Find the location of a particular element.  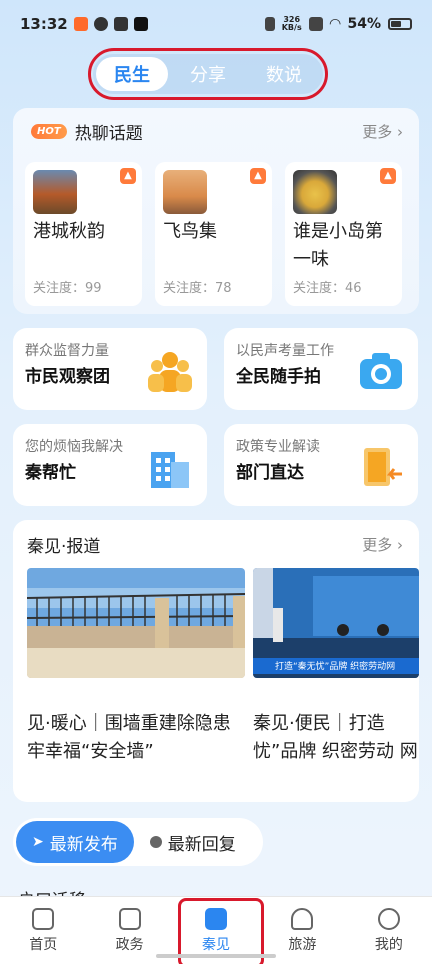

tab-share: 分享 is located at coordinates (208, 74).